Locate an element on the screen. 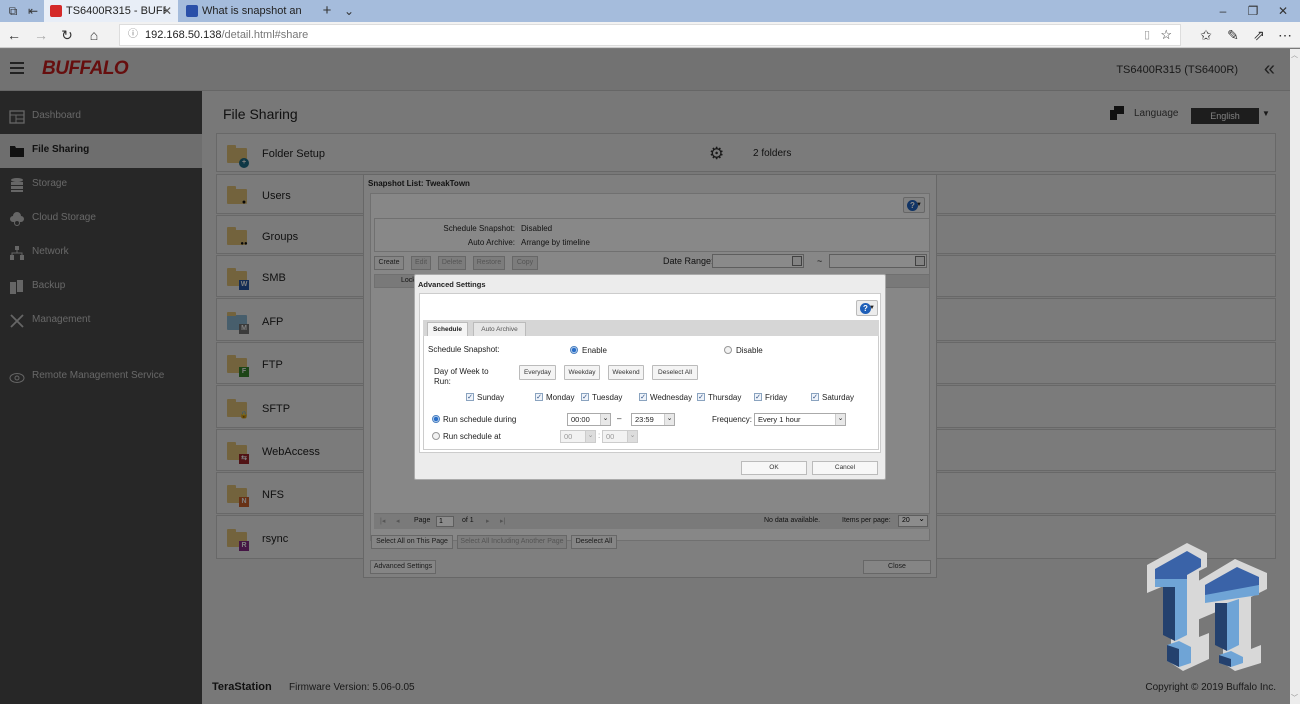 Image resolution: width=1300 pixels, height=704 pixels. reading-view-icon: ▯ is located at coordinates (1147, 35).